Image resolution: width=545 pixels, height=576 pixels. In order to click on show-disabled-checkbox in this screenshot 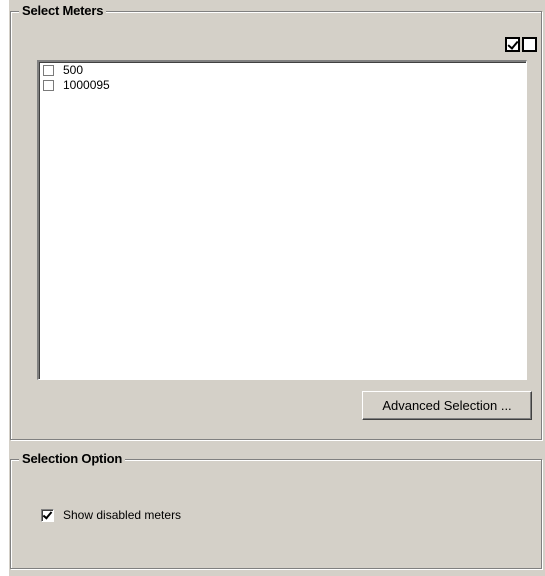, I will do `click(47, 515)`.